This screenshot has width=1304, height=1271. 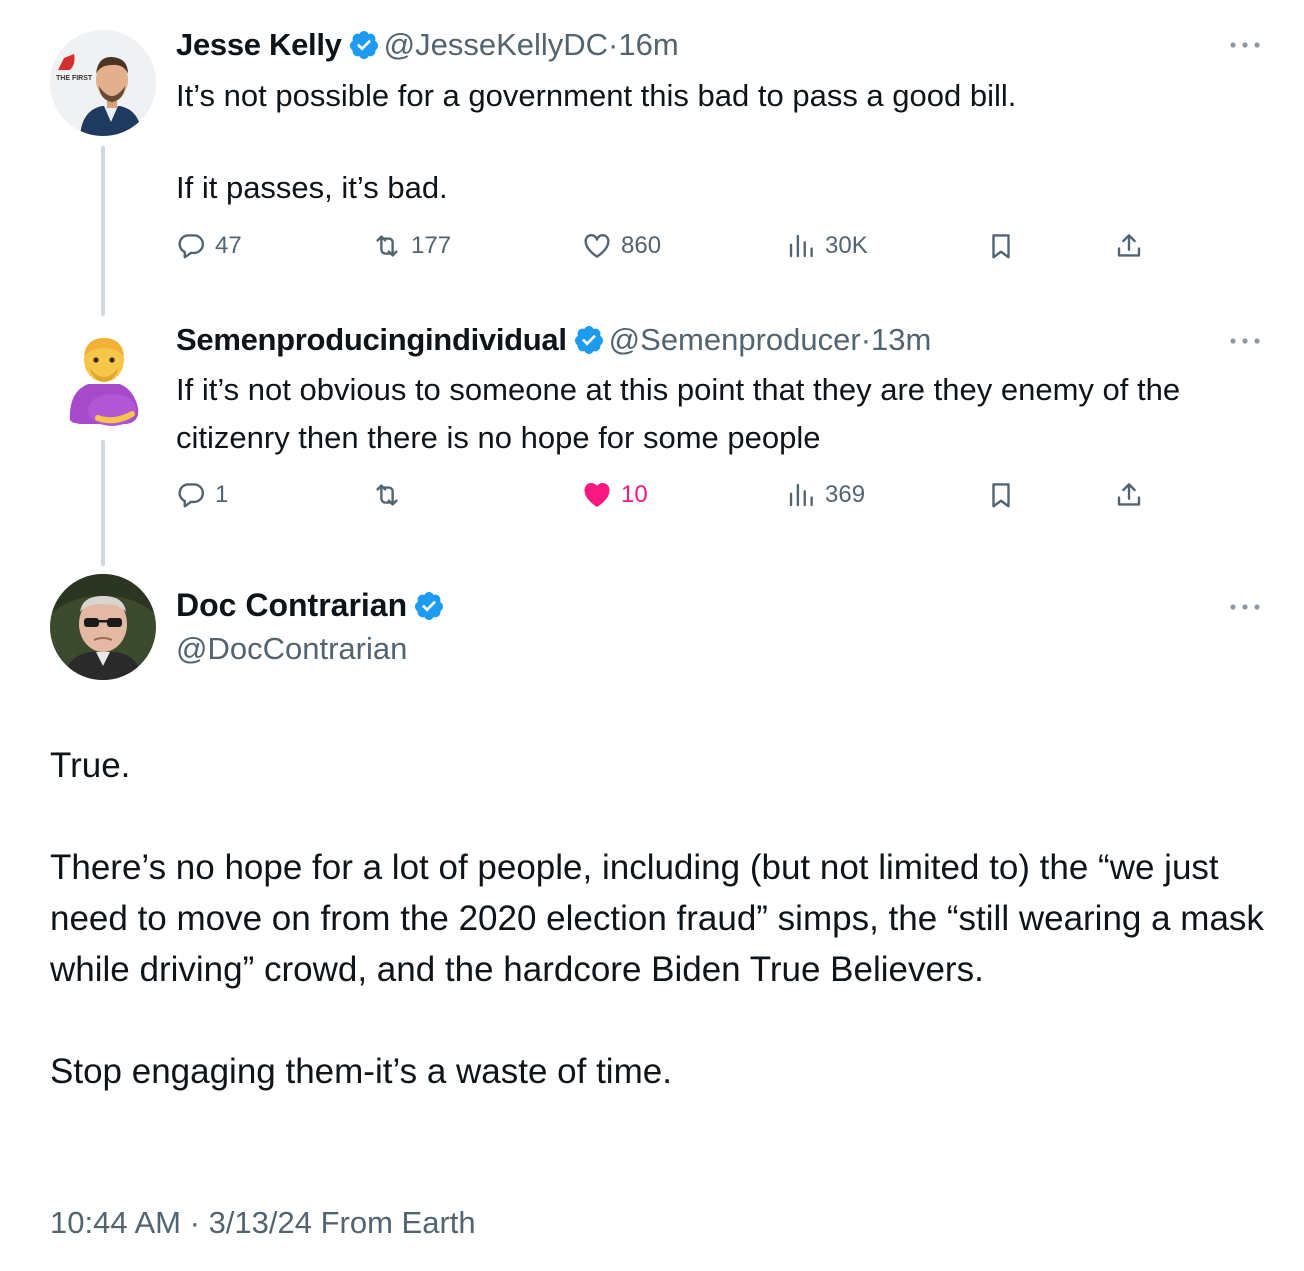 I want to click on pregnant-man-emoji-icon, so click(x=103, y=379).